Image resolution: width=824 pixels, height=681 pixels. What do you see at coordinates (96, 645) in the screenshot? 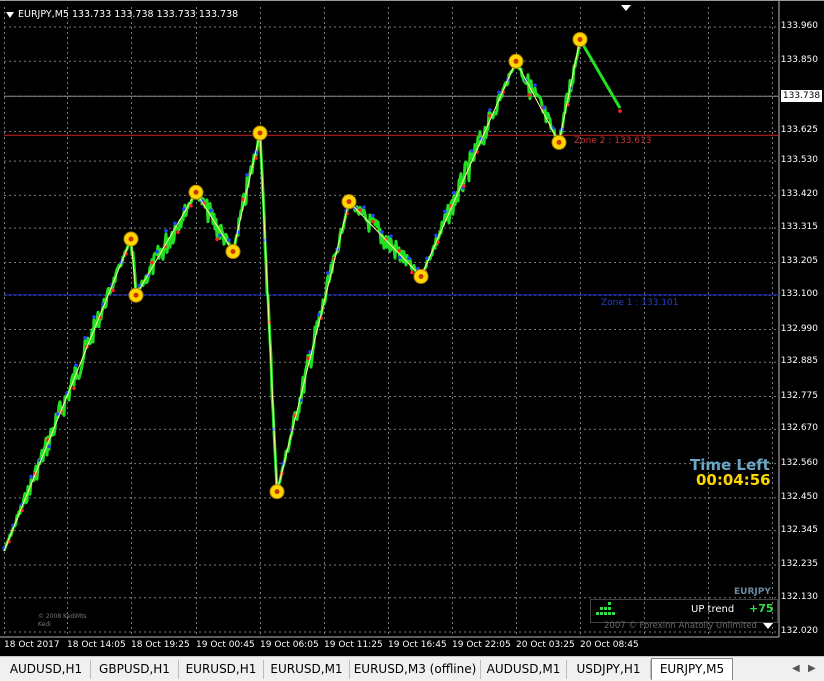
I see `time-tick-label: 18 Oct 14:05` at bounding box center [96, 645].